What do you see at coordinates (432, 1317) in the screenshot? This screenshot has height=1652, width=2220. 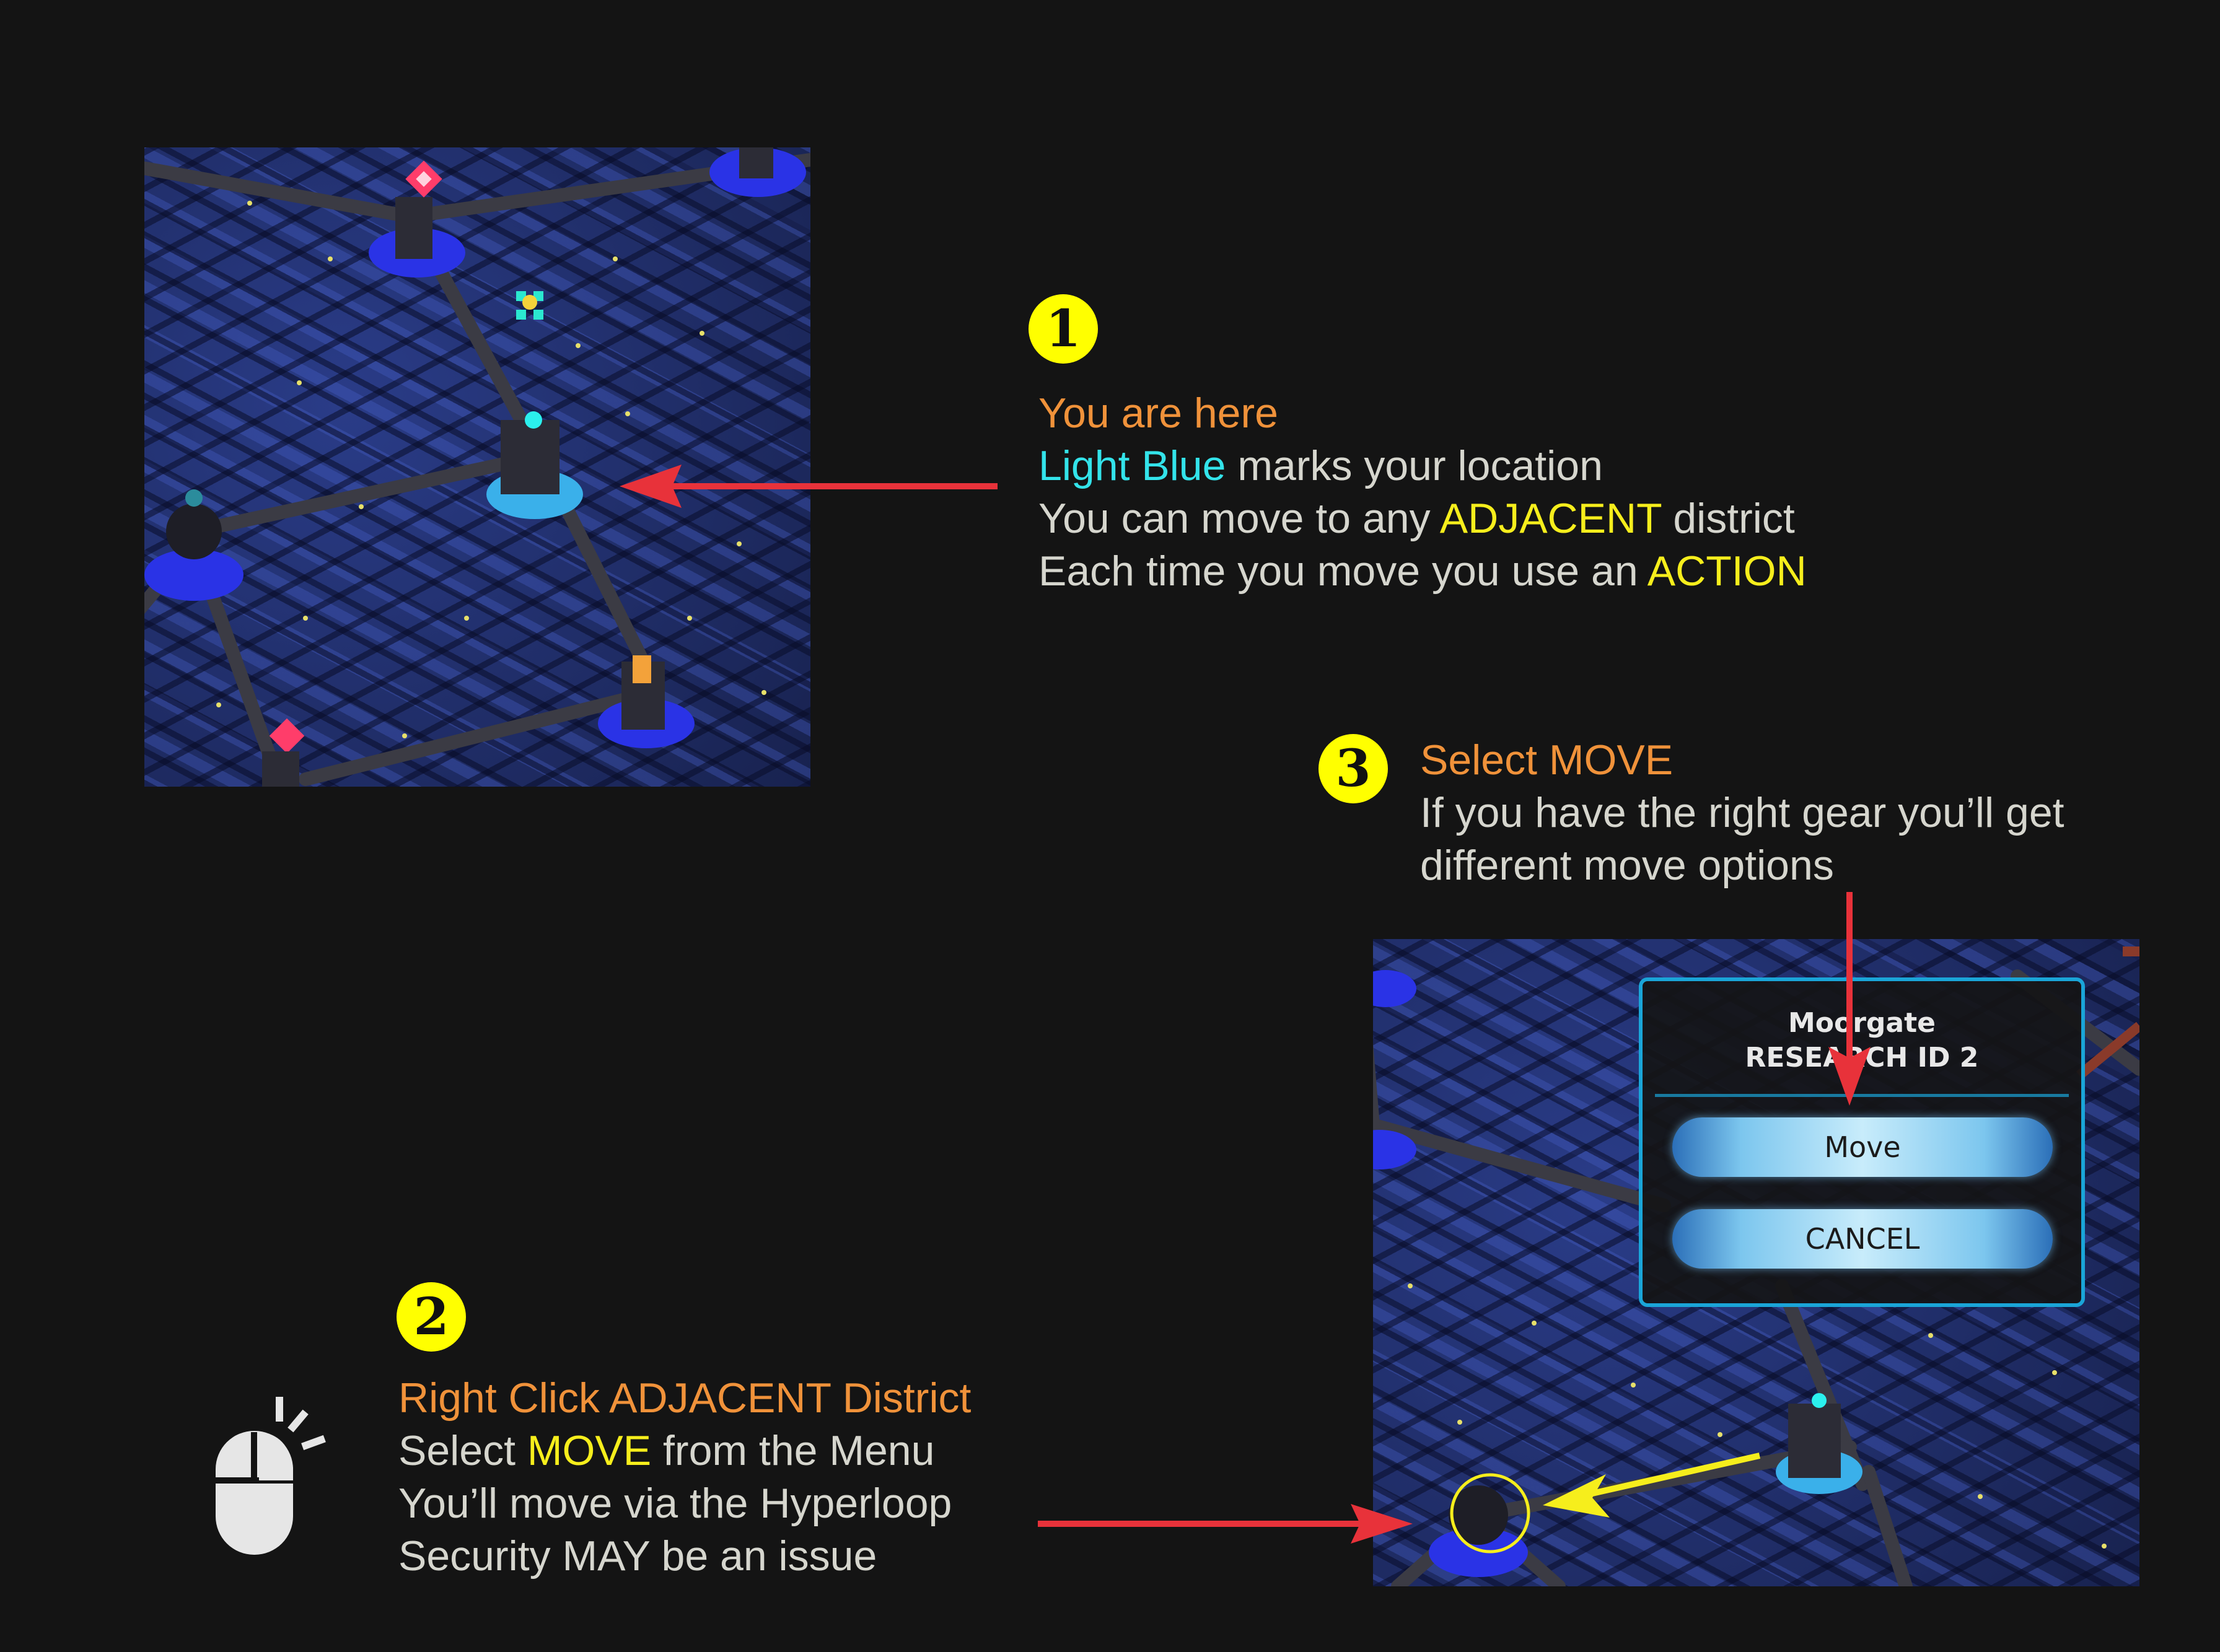 I see `step-2-badge: 2` at bounding box center [432, 1317].